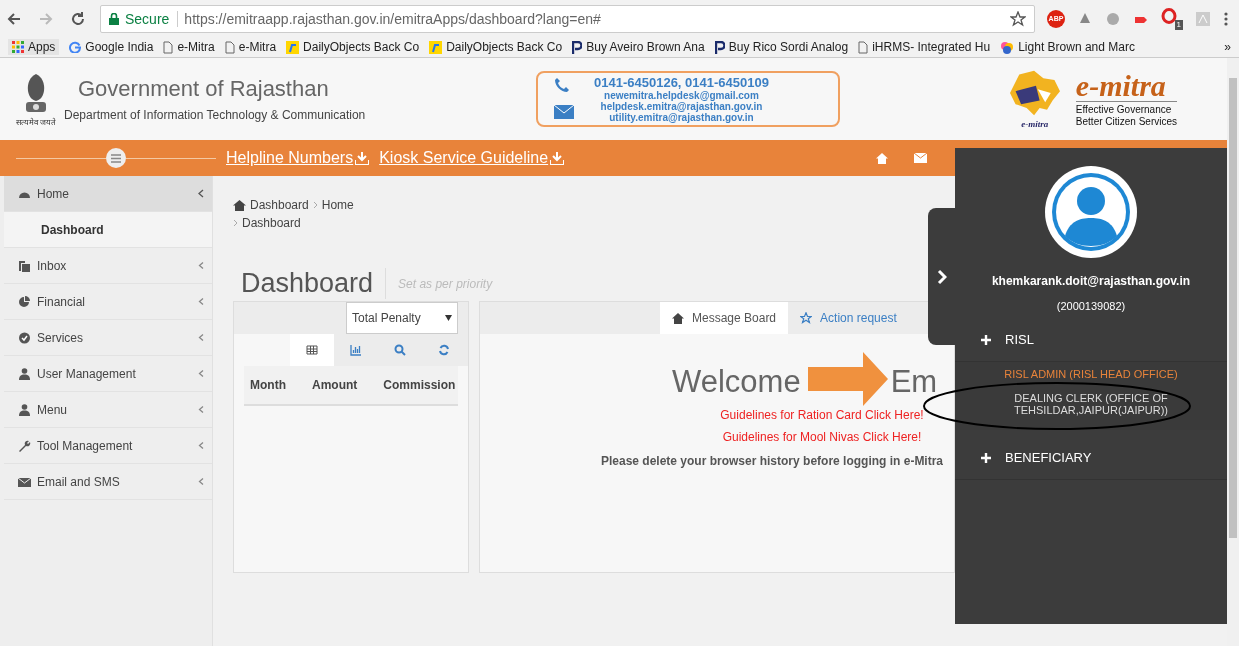 Image resolution: width=1239 pixels, height=646 pixels. What do you see at coordinates (108, 266) in the screenshot?
I see `sidebar-item: Inbox` at bounding box center [108, 266].